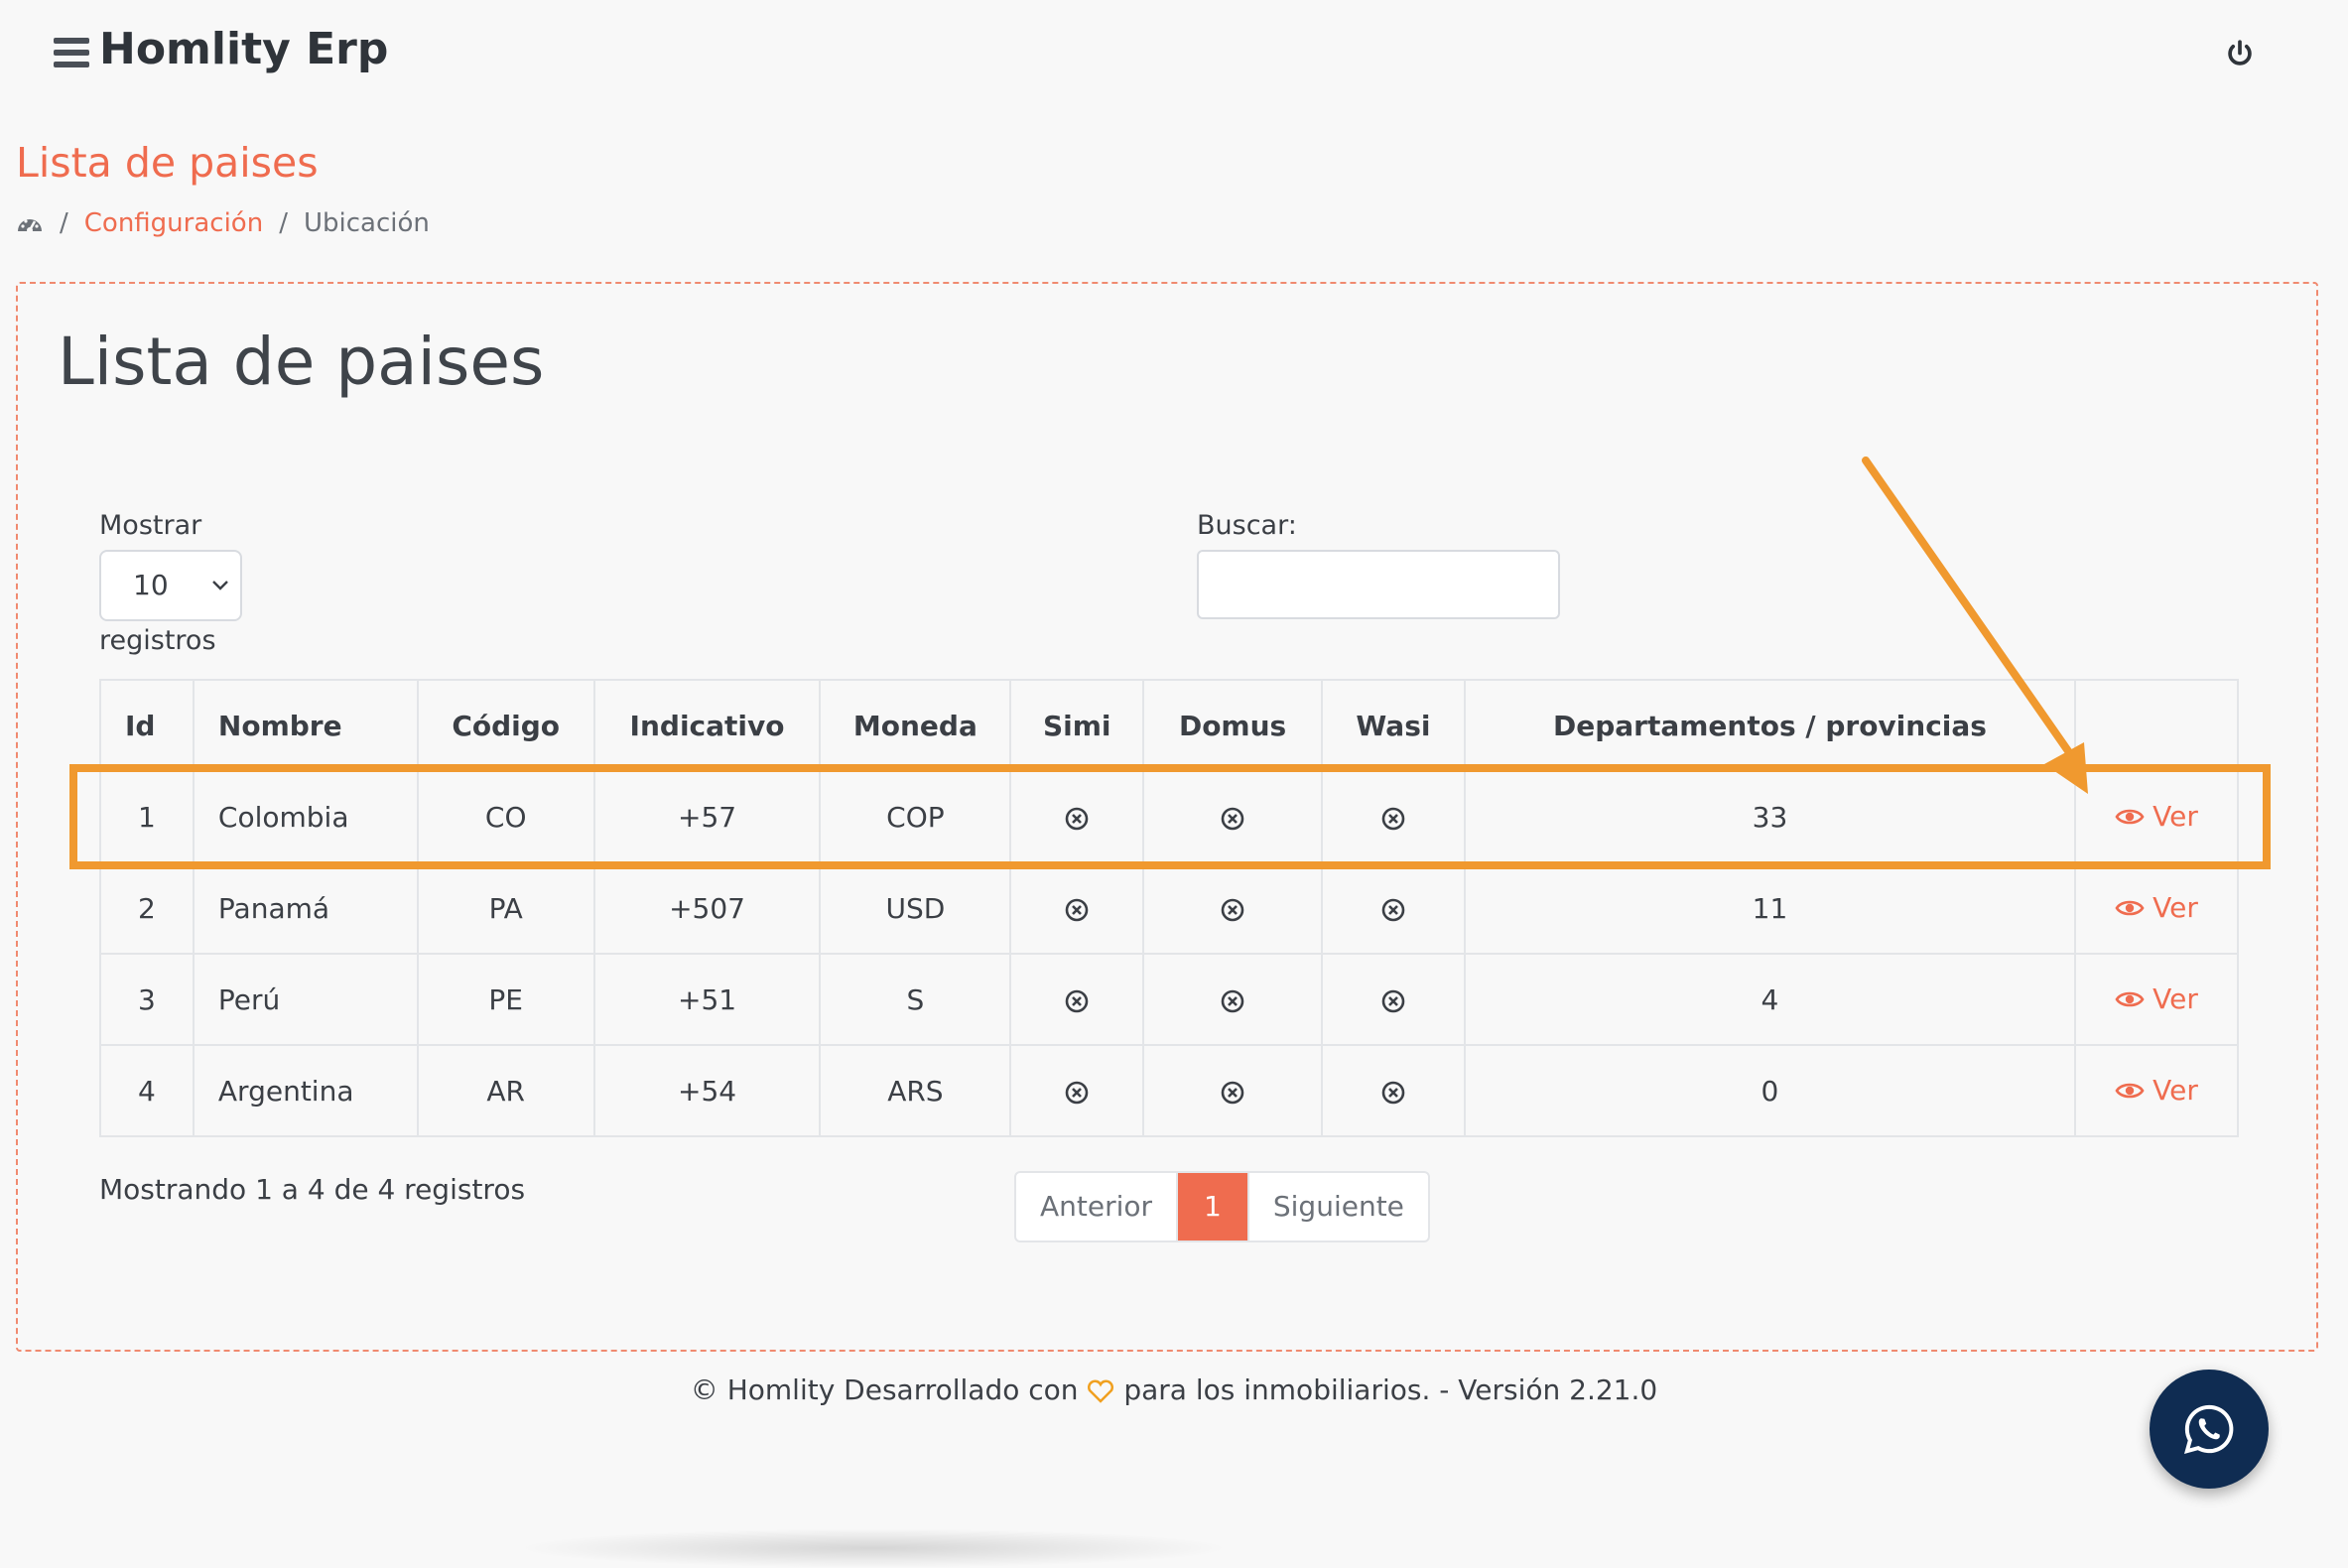  What do you see at coordinates (312, 1189) in the screenshot?
I see `table-info: Mostrando 1 a 4 de 4 registros` at bounding box center [312, 1189].